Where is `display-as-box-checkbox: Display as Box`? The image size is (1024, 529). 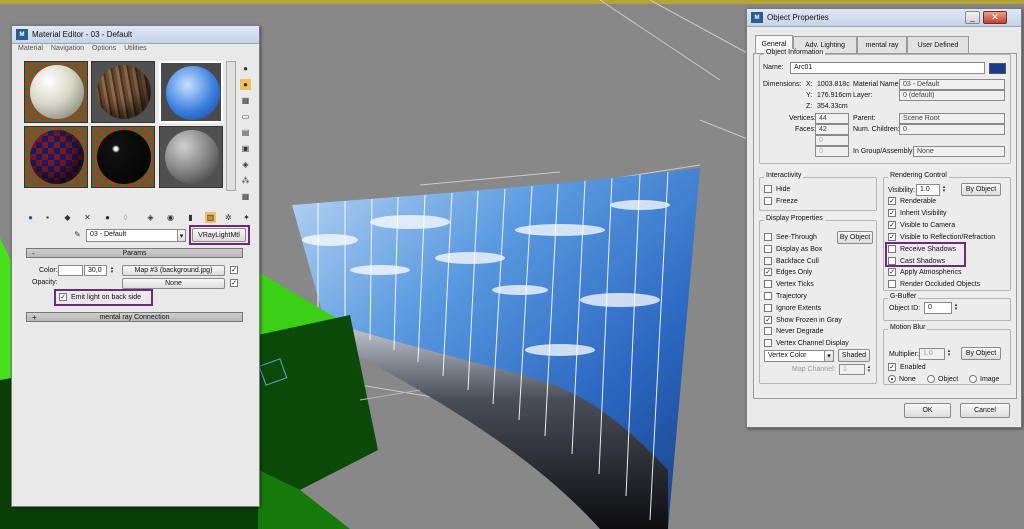
display-as-box-checkbox: Display as Box is located at coordinates (793, 249).